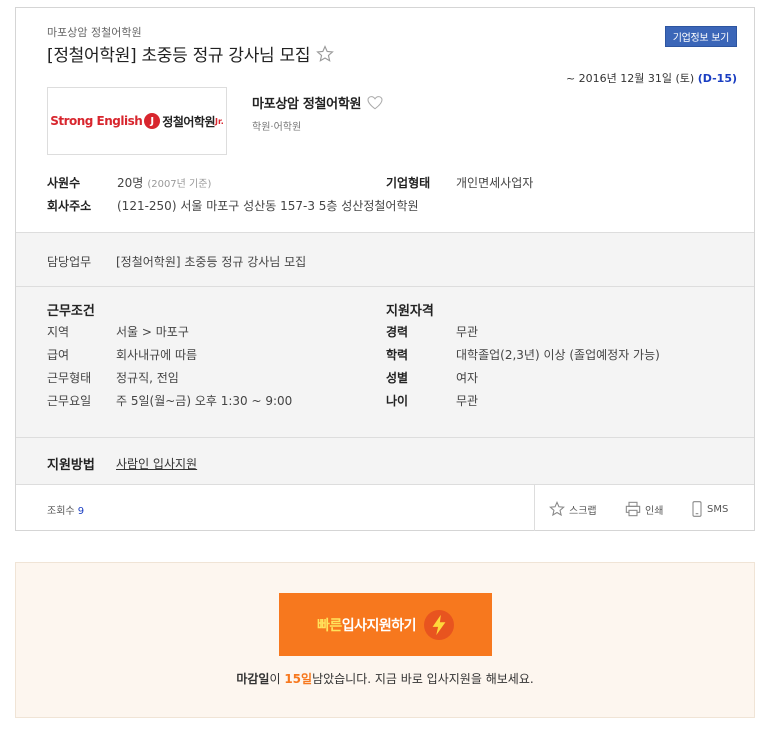 The height and width of the screenshot is (732, 766). I want to click on apply-method-label: 지원방법, so click(71, 465).